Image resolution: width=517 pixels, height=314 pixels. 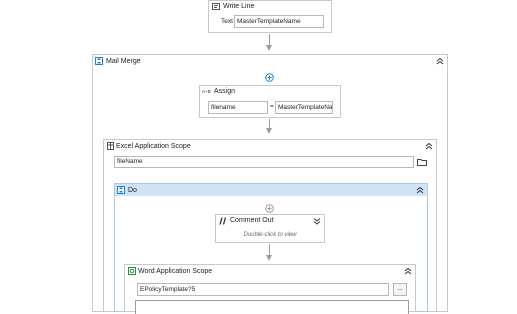 What do you see at coordinates (227, 21) in the screenshot?
I see `text-label: Text` at bounding box center [227, 21].